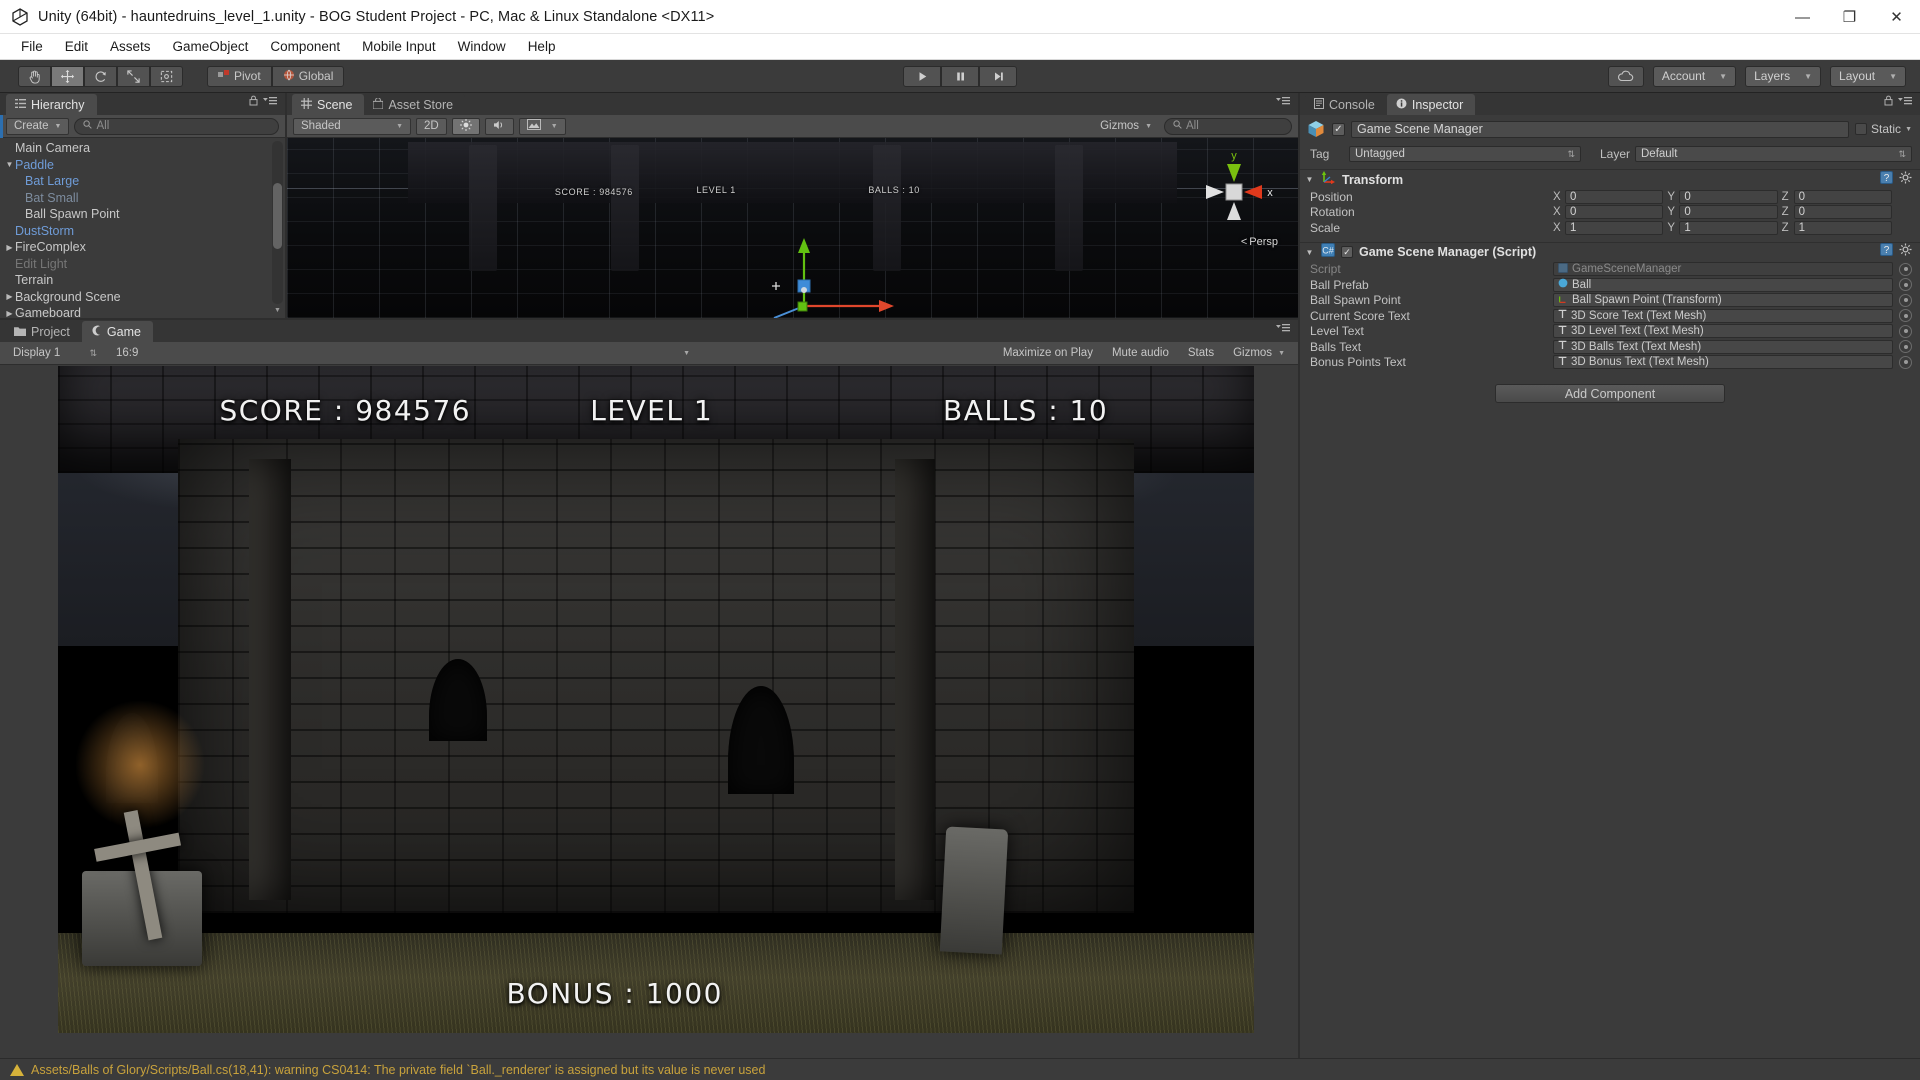  Describe the element at coordinates (1723, 315) in the screenshot. I see `current-score-text-object-field: 3D Score Text (Text Mesh)` at that location.